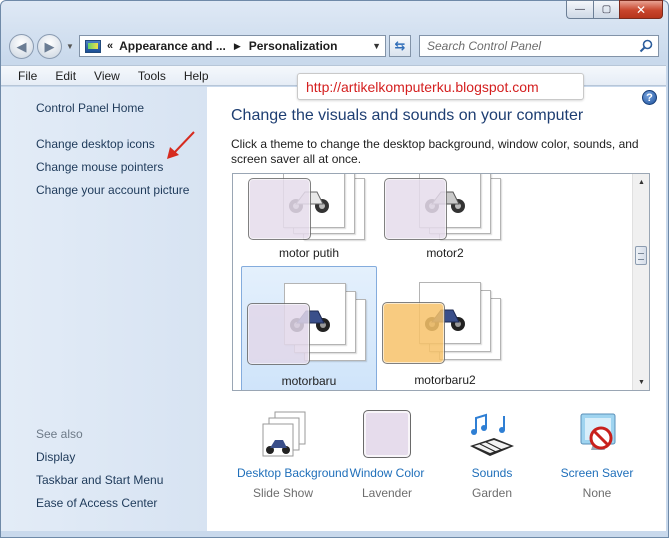  I want to click on theme-name: motorbaru, so click(309, 381).